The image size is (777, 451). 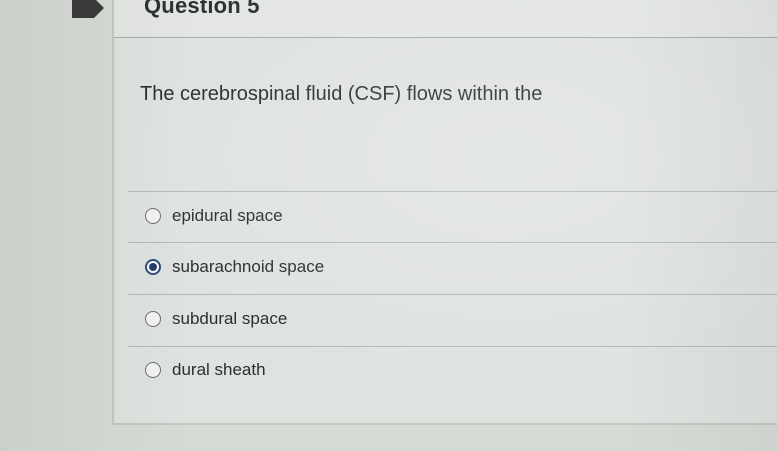 I want to click on question-header: Question 5, so click(x=445, y=19).